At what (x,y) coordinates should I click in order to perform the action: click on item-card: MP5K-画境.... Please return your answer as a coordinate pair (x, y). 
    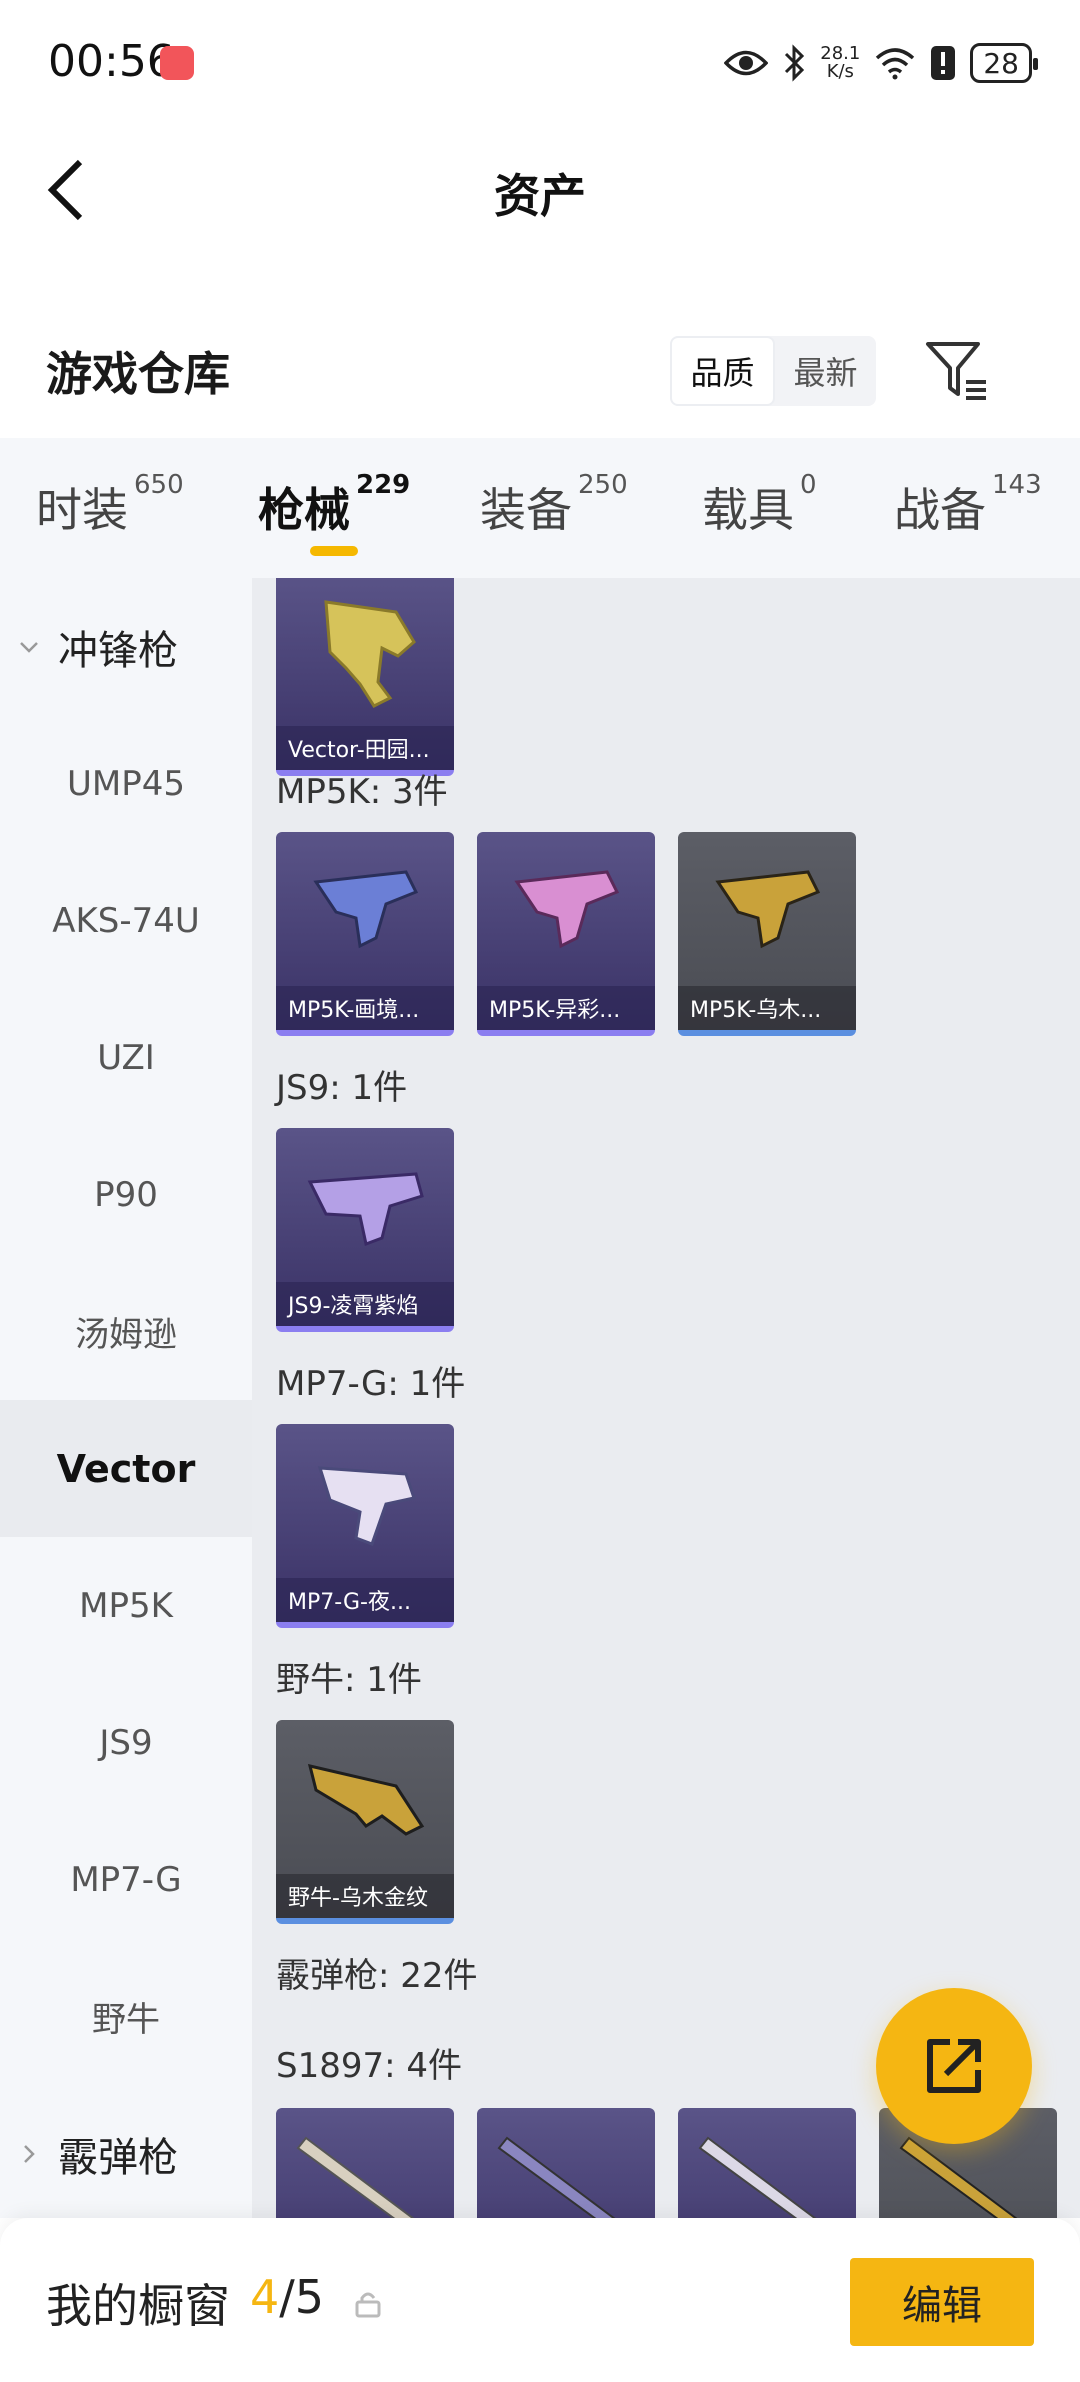
    Looking at the image, I should click on (365, 934).